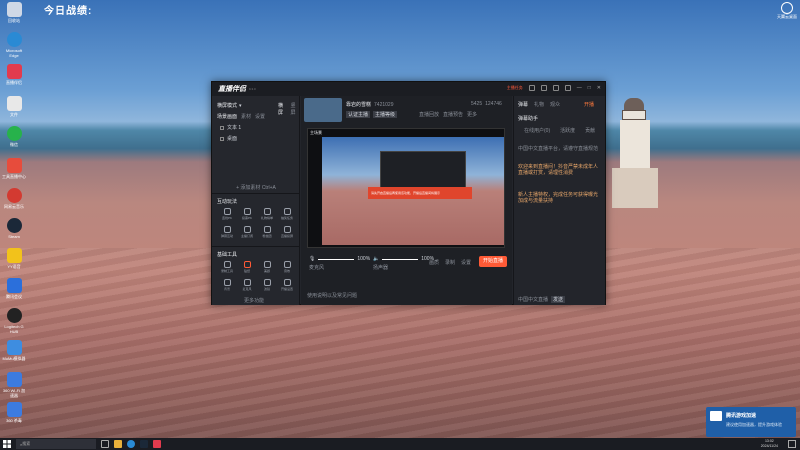  I want to click on stream-preview: 主场景 请先开启直播后再使用该功能，开播后直播间将展示, so click(406, 188).